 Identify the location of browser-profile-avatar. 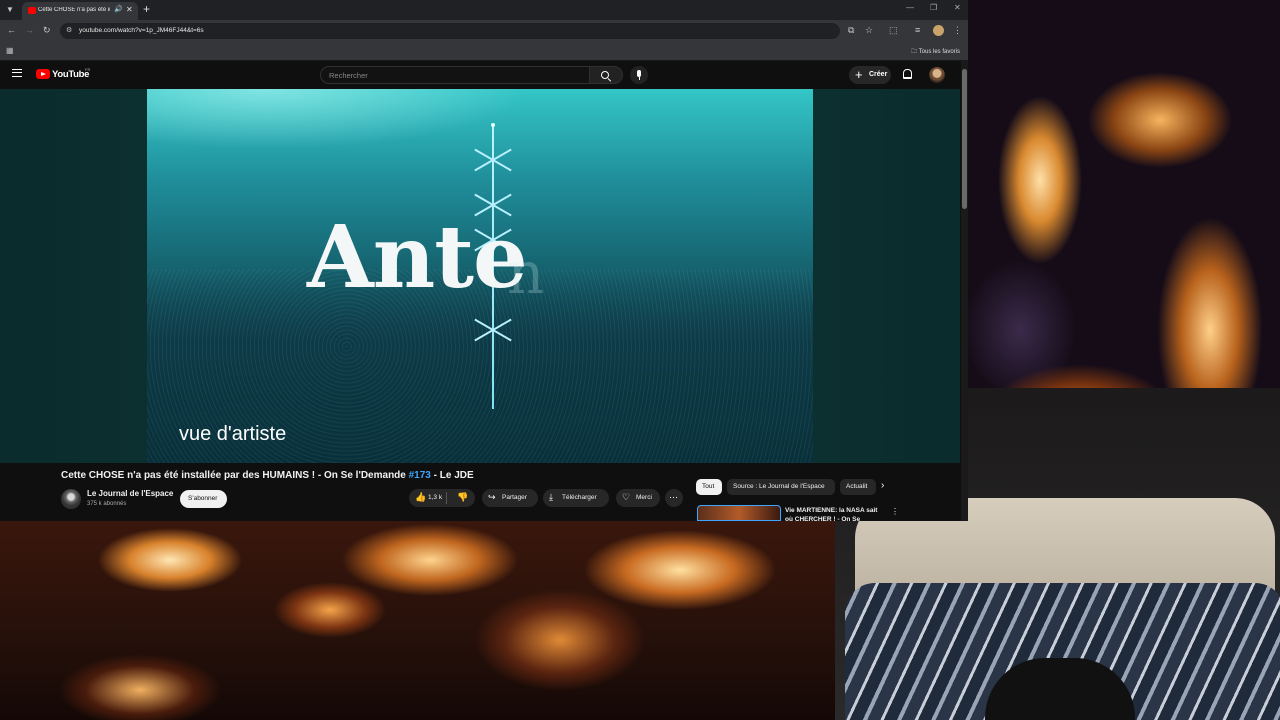
(938, 30).